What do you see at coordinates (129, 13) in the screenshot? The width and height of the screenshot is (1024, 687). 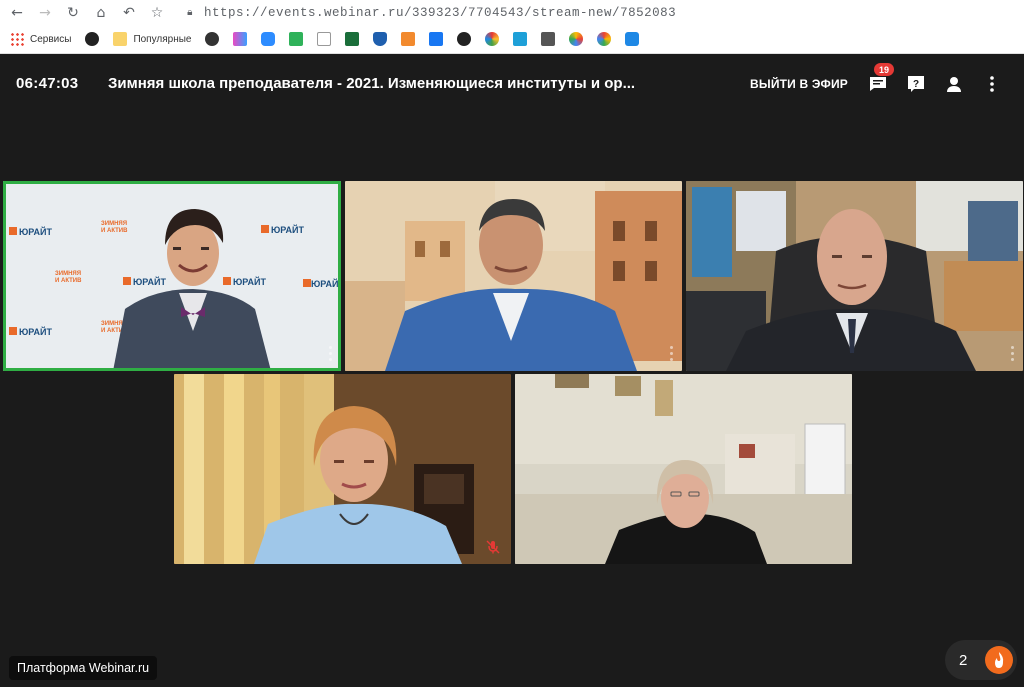 I see `undo-icon: ↶` at bounding box center [129, 13].